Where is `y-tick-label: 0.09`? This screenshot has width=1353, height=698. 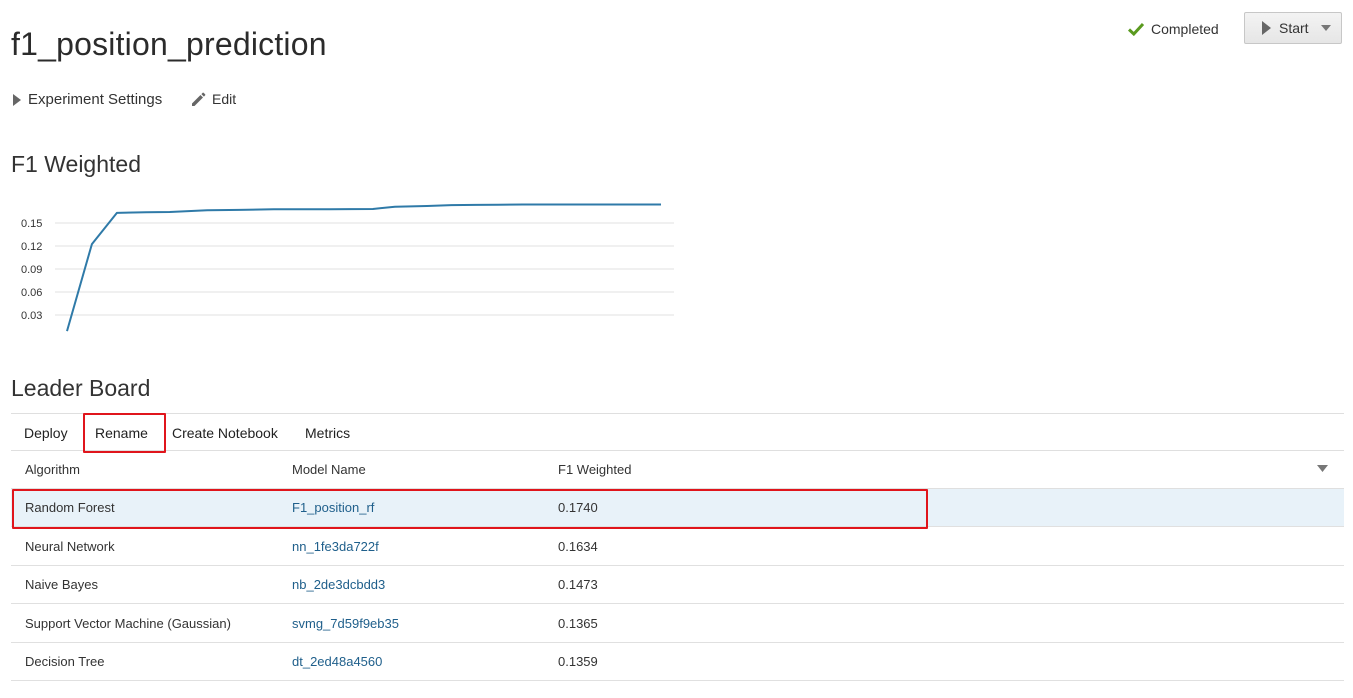 y-tick-label: 0.09 is located at coordinates (31, 270).